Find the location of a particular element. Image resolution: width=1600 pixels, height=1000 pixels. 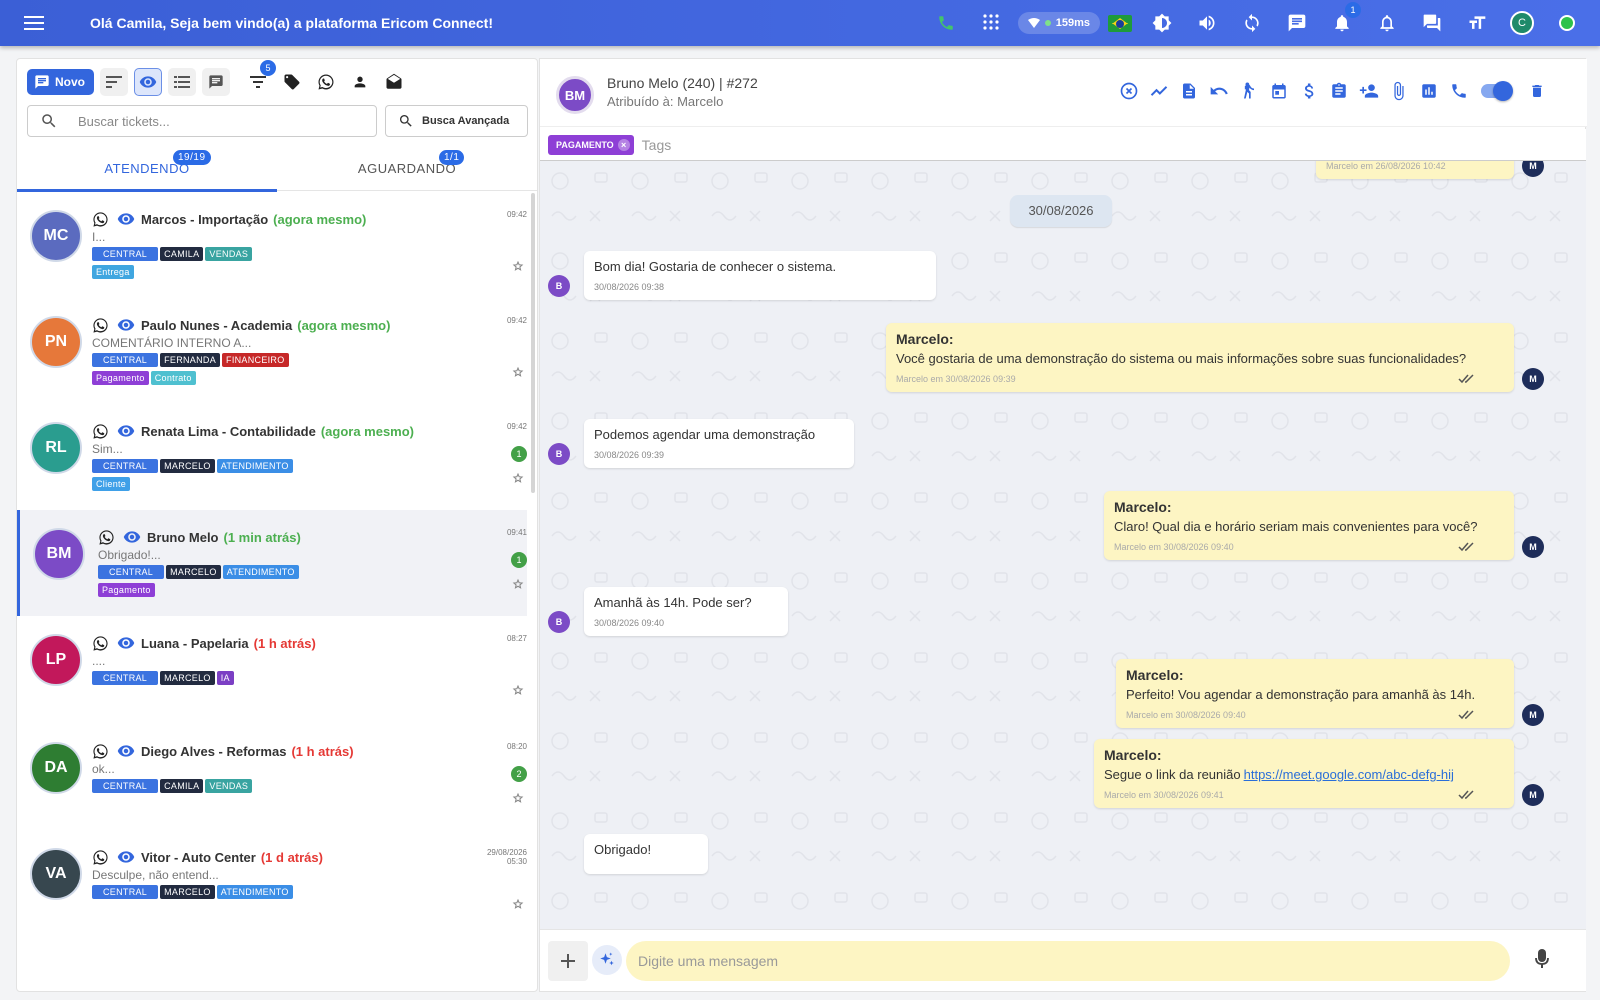

notifications-bell-icon: 1 is located at coordinates (1344, 20).